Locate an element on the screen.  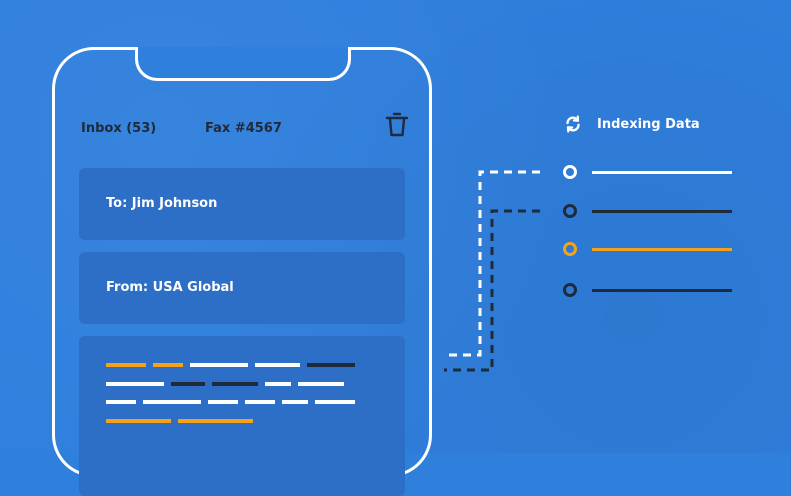
refresh-icon is located at coordinates (573, 124).